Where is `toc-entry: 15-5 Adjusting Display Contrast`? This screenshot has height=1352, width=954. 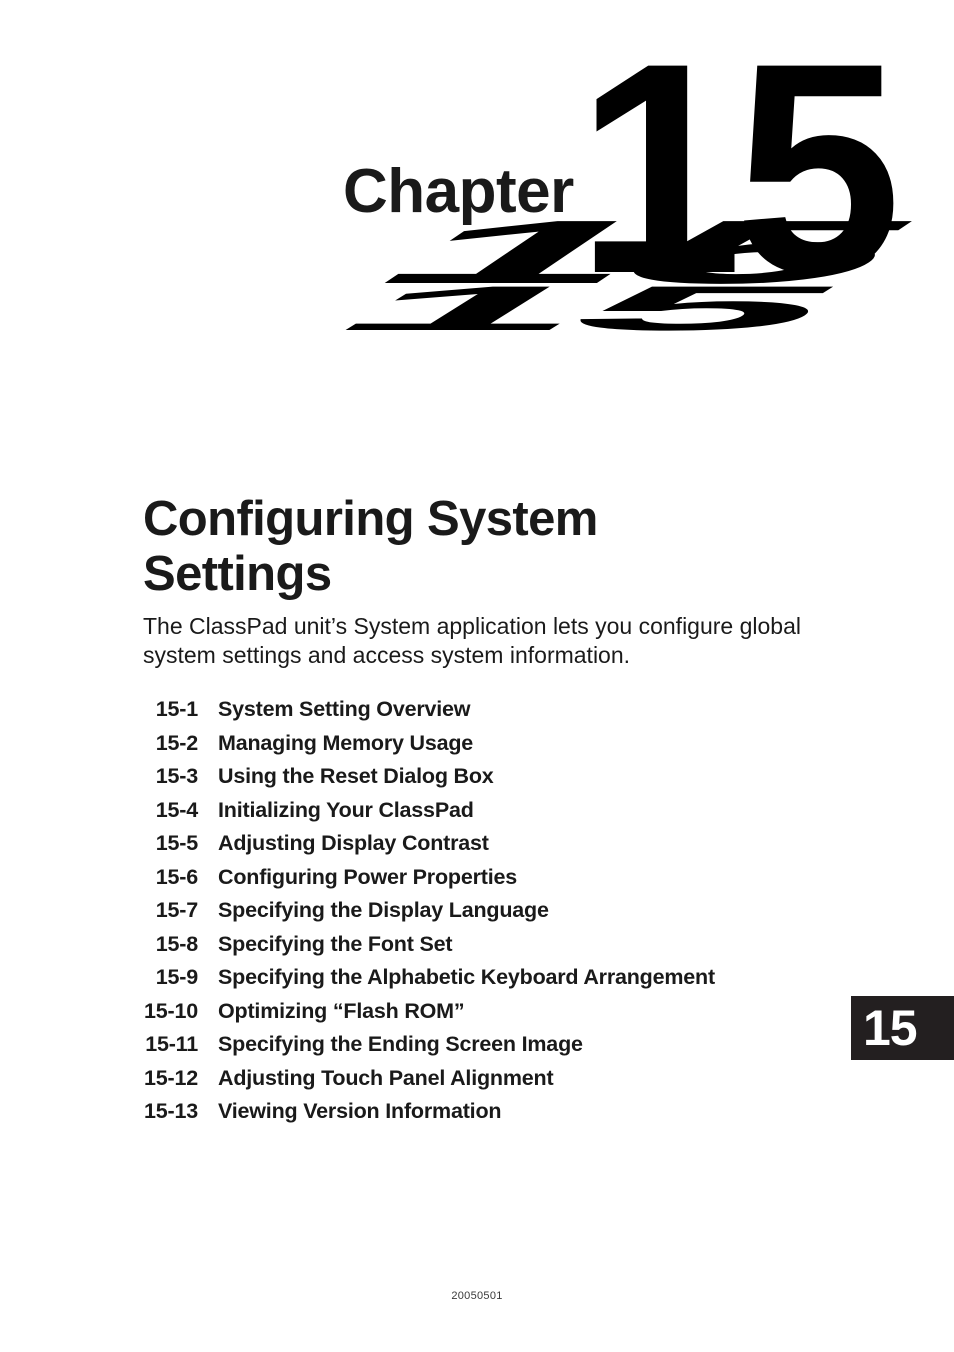 toc-entry: 15-5 Adjusting Display Contrast is located at coordinates (483, 848).